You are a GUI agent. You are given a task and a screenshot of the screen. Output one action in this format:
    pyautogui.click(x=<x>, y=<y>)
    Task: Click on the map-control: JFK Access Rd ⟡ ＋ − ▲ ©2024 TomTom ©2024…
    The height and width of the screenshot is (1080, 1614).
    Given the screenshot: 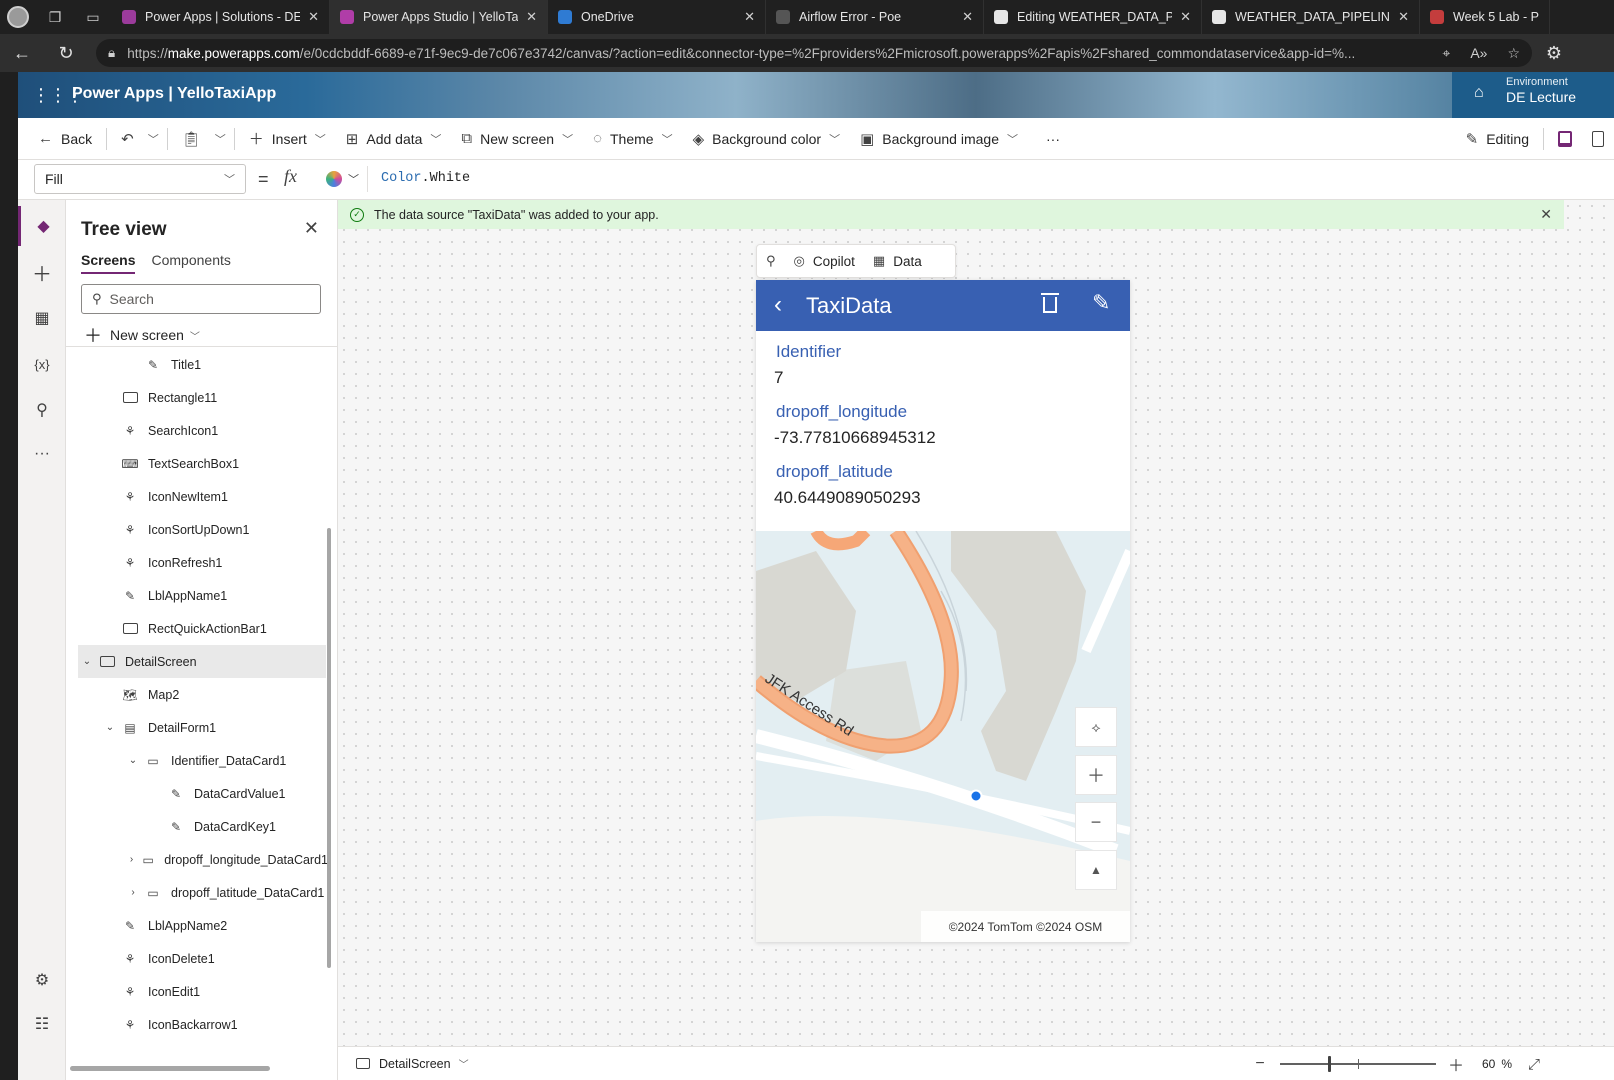 What is the action you would take?
    pyautogui.click(x=943, y=736)
    